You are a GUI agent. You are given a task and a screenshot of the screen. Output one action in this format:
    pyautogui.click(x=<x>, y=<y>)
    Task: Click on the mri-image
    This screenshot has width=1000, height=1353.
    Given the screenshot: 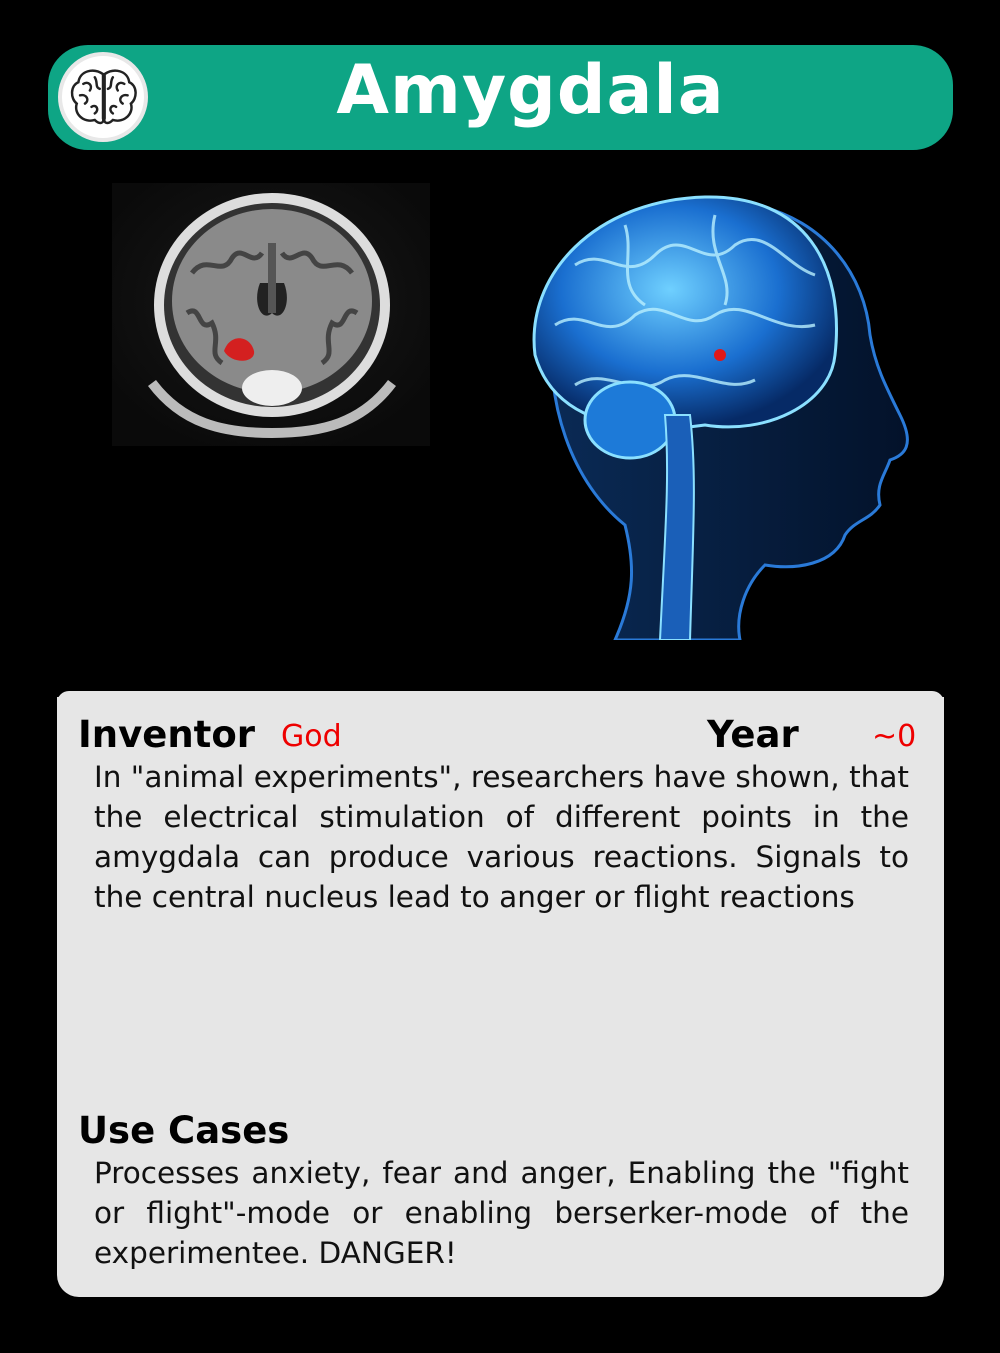 What is the action you would take?
    pyautogui.click(x=271, y=314)
    